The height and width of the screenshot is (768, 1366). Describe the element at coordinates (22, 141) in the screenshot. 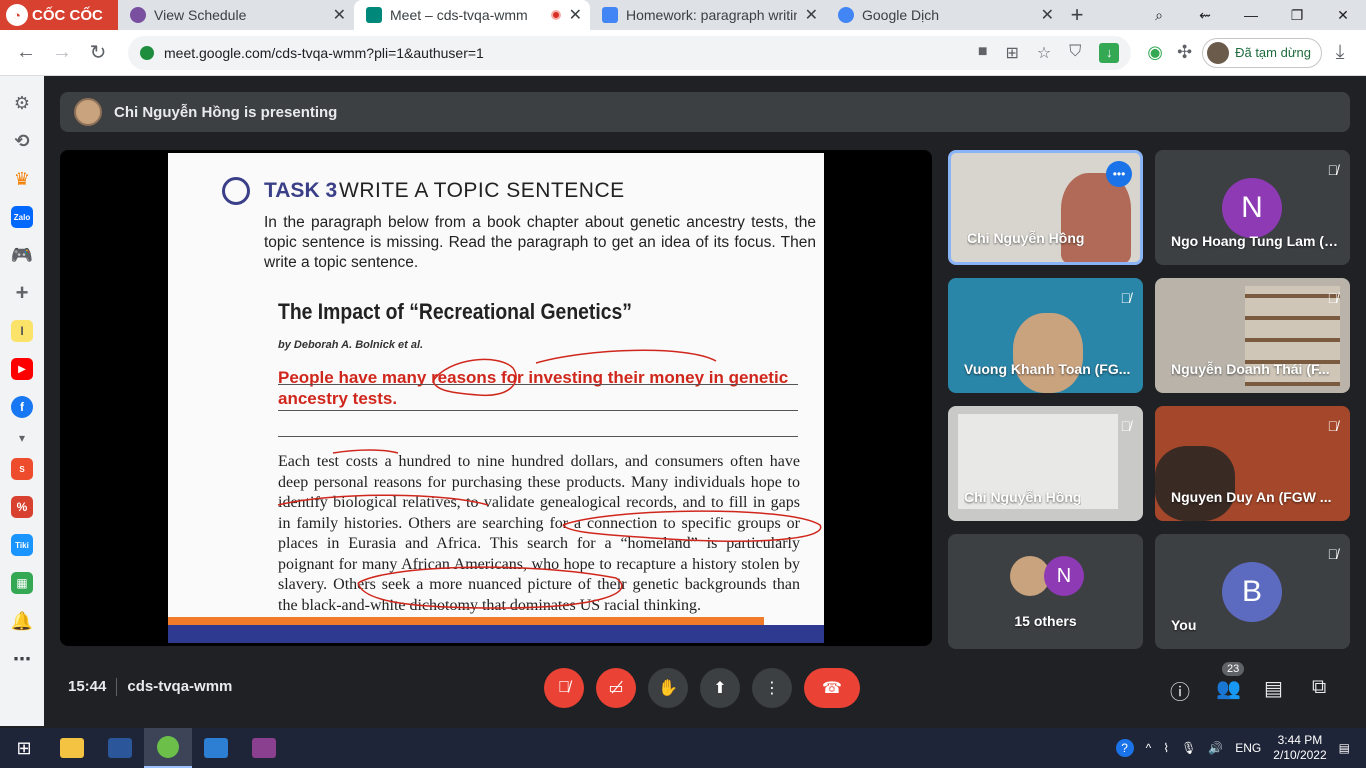

I see `history-icon: ⟲` at that location.